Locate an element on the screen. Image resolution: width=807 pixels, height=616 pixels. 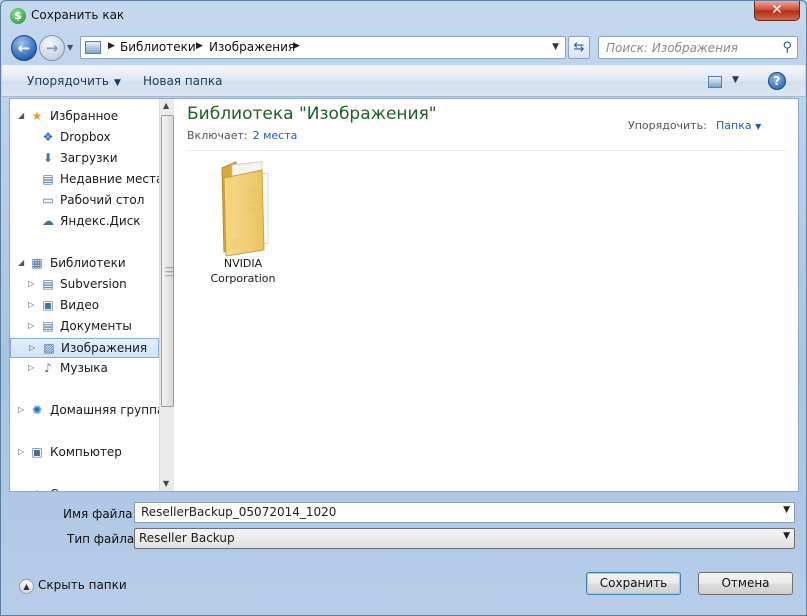
nav-item-label: Dropbox is located at coordinates (85, 137).